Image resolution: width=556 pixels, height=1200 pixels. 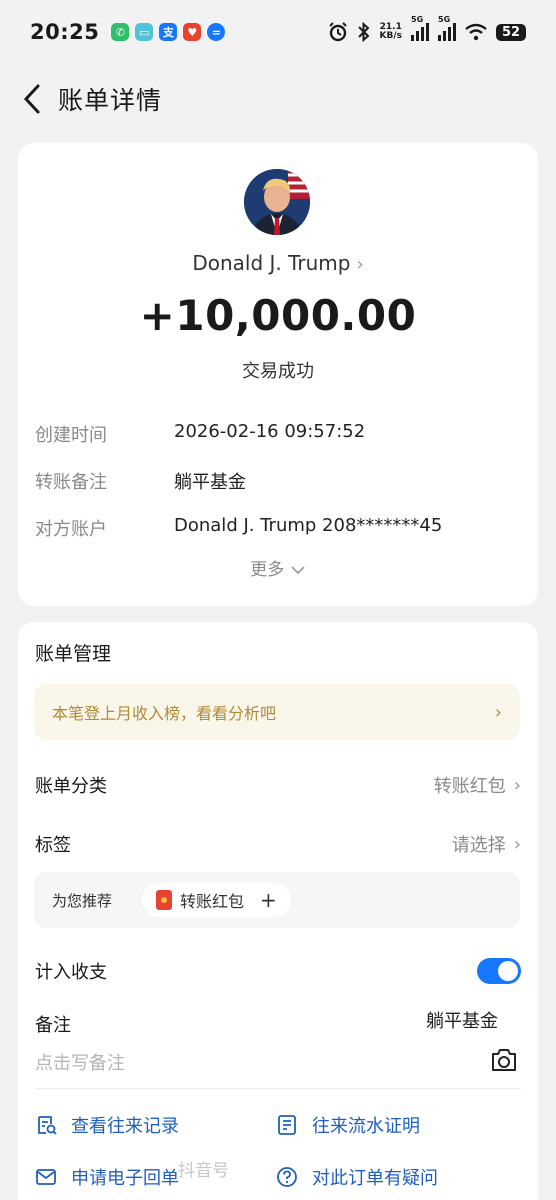 What do you see at coordinates (298, 570) in the screenshot?
I see `chevron-down-icon` at bounding box center [298, 570].